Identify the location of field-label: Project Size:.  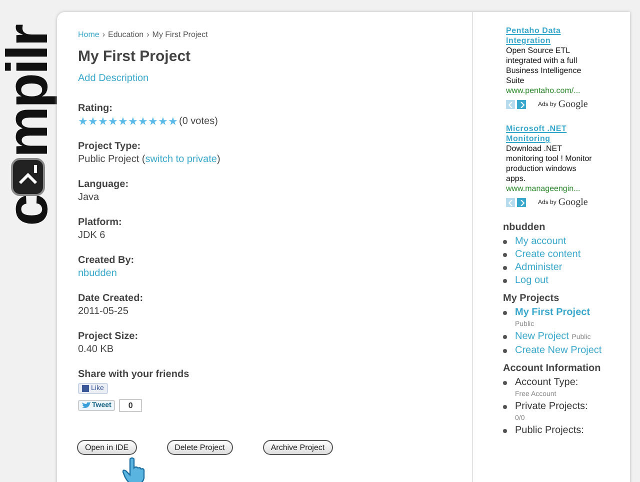
(109, 336).